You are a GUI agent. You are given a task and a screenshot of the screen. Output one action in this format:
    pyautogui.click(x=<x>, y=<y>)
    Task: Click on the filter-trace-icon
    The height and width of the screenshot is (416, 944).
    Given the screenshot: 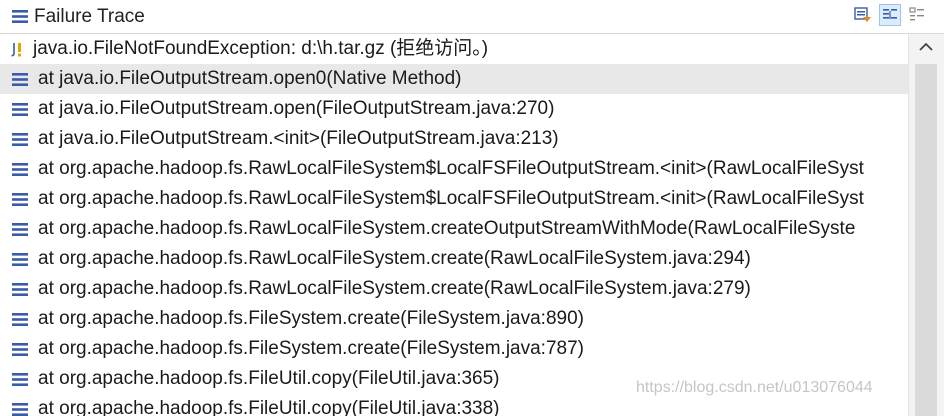 What is the action you would take?
    pyautogui.click(x=890, y=14)
    